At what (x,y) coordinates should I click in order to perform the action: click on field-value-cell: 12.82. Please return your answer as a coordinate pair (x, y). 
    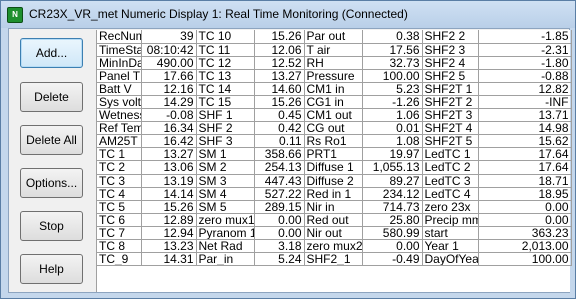
    Looking at the image, I should click on (525, 89).